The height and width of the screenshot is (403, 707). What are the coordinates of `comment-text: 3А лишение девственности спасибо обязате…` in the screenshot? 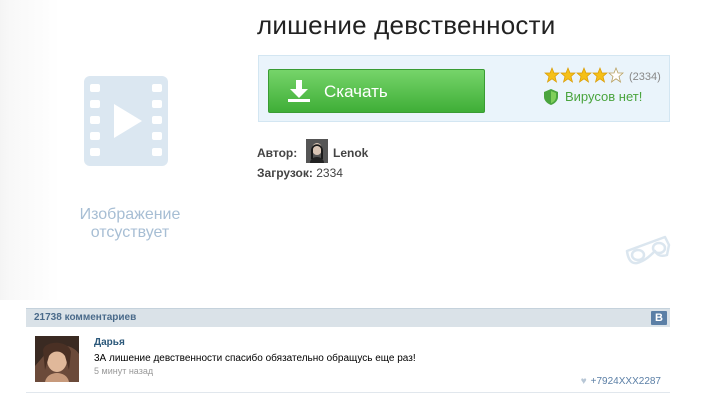 It's located at (255, 358).